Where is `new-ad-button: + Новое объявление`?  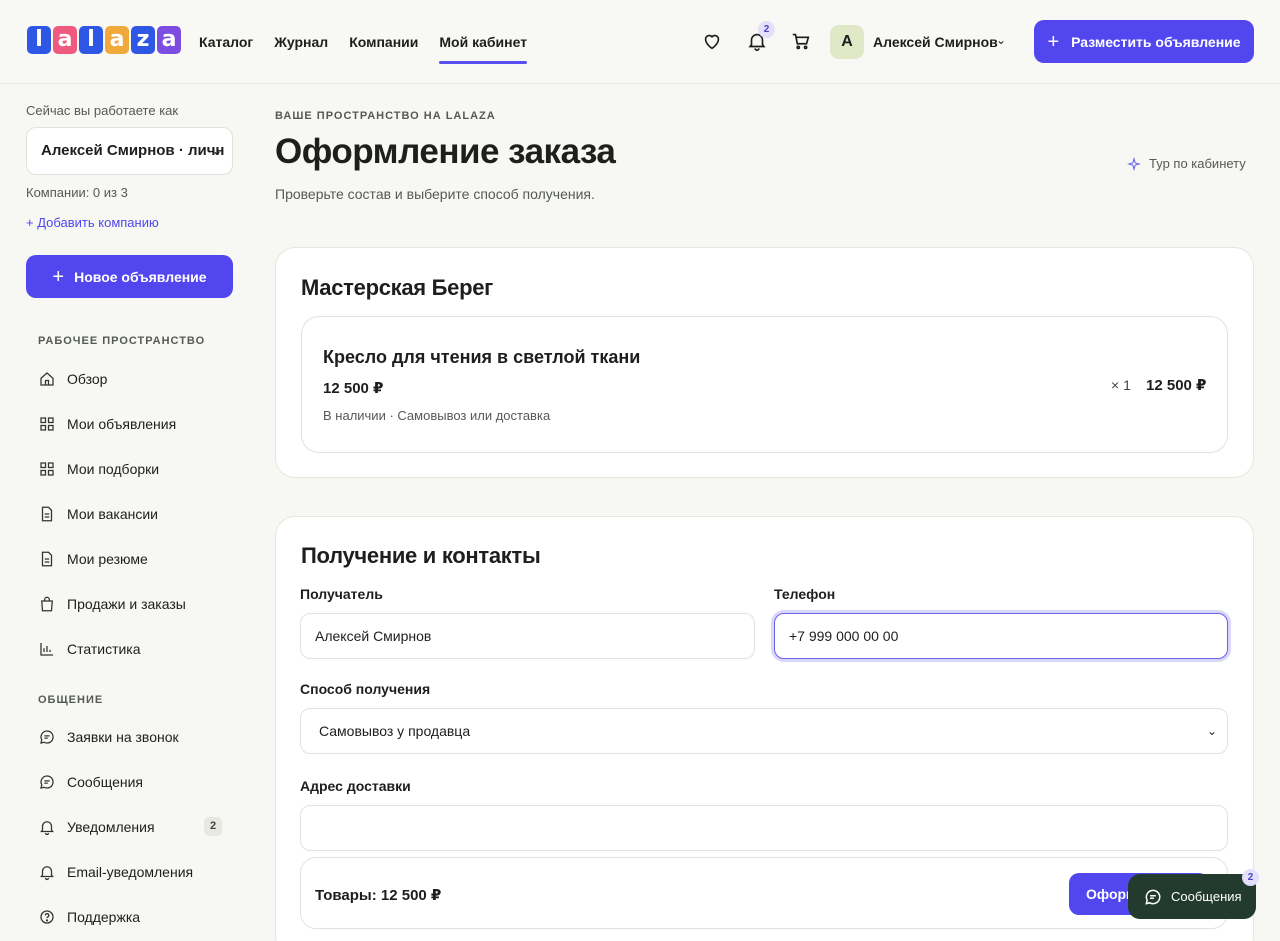 new-ad-button: + Новое объявление is located at coordinates (129, 276).